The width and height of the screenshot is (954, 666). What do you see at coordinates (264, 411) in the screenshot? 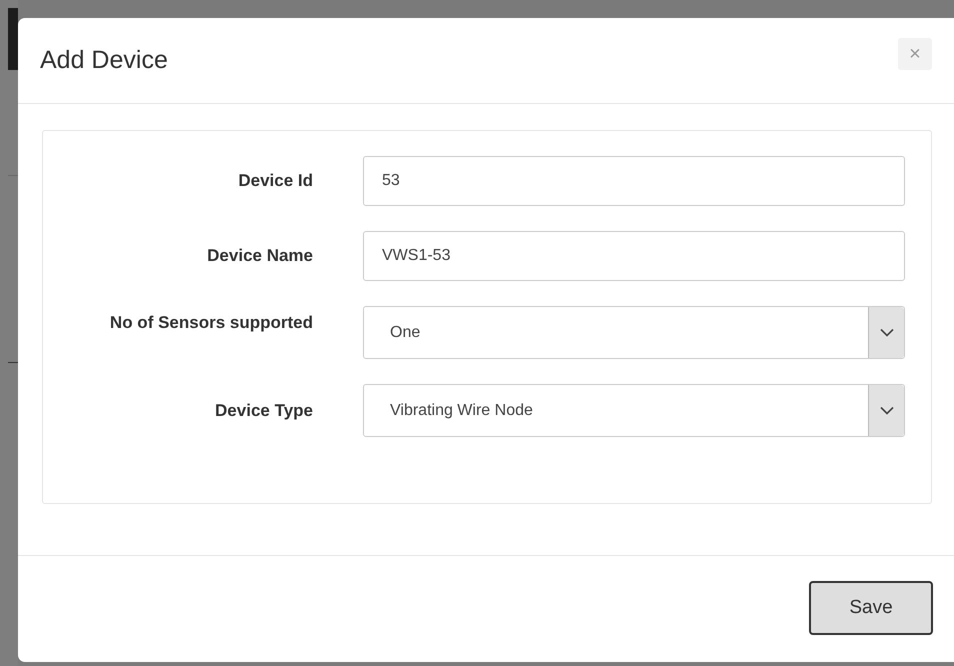
I see `field-label: Device Type` at bounding box center [264, 411].